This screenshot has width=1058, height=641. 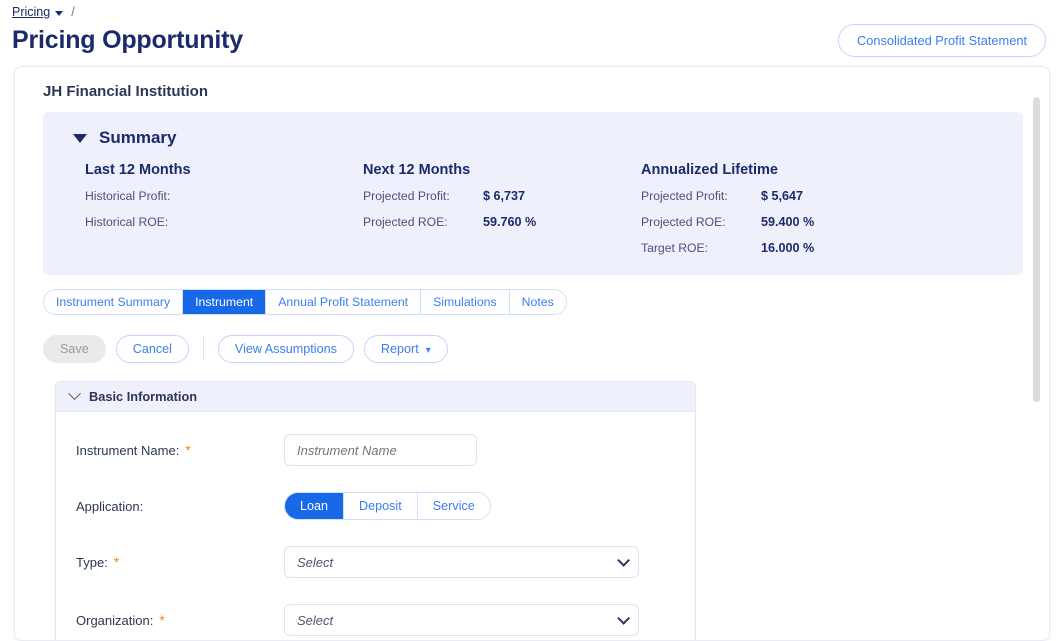 I want to click on organization-label: Organization: *, so click(x=180, y=620).